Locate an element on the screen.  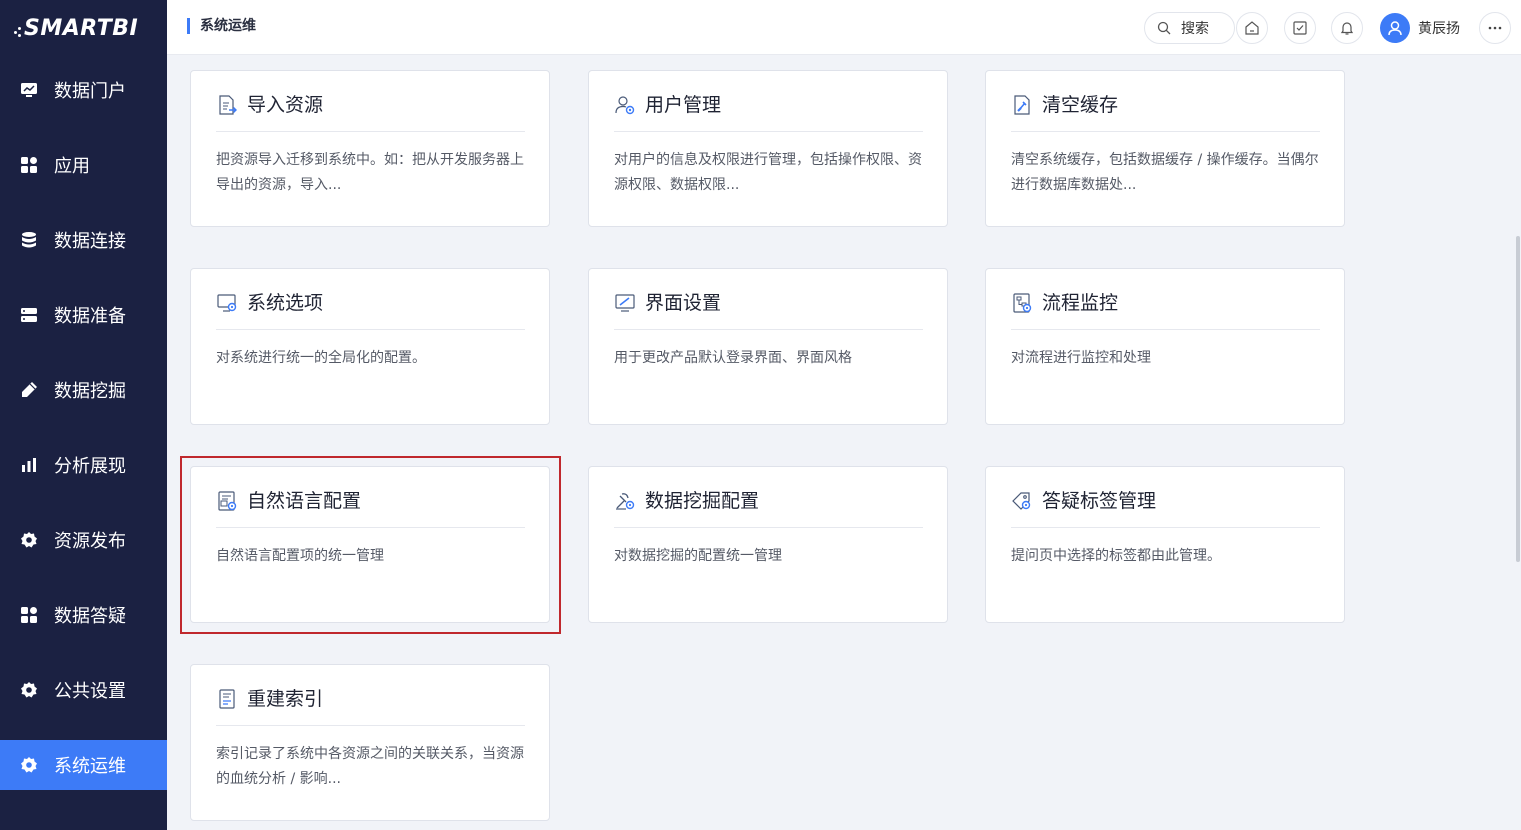
card-header: 界面设置 is located at coordinates (768, 310).